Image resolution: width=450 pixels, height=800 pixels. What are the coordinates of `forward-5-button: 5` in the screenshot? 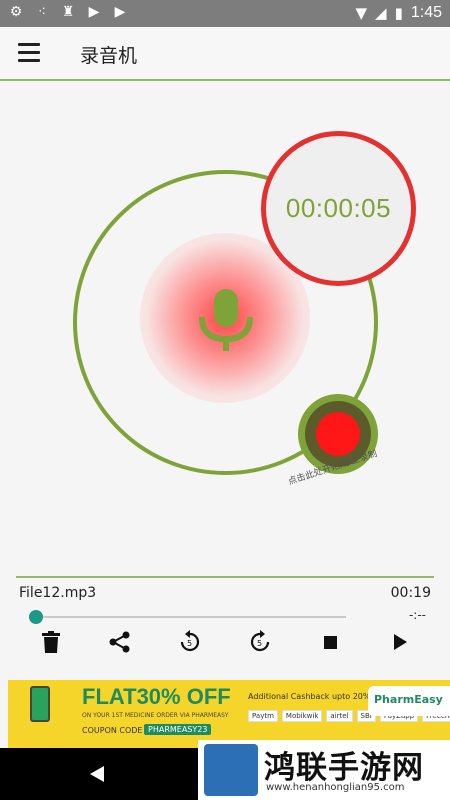 It's located at (260, 642).